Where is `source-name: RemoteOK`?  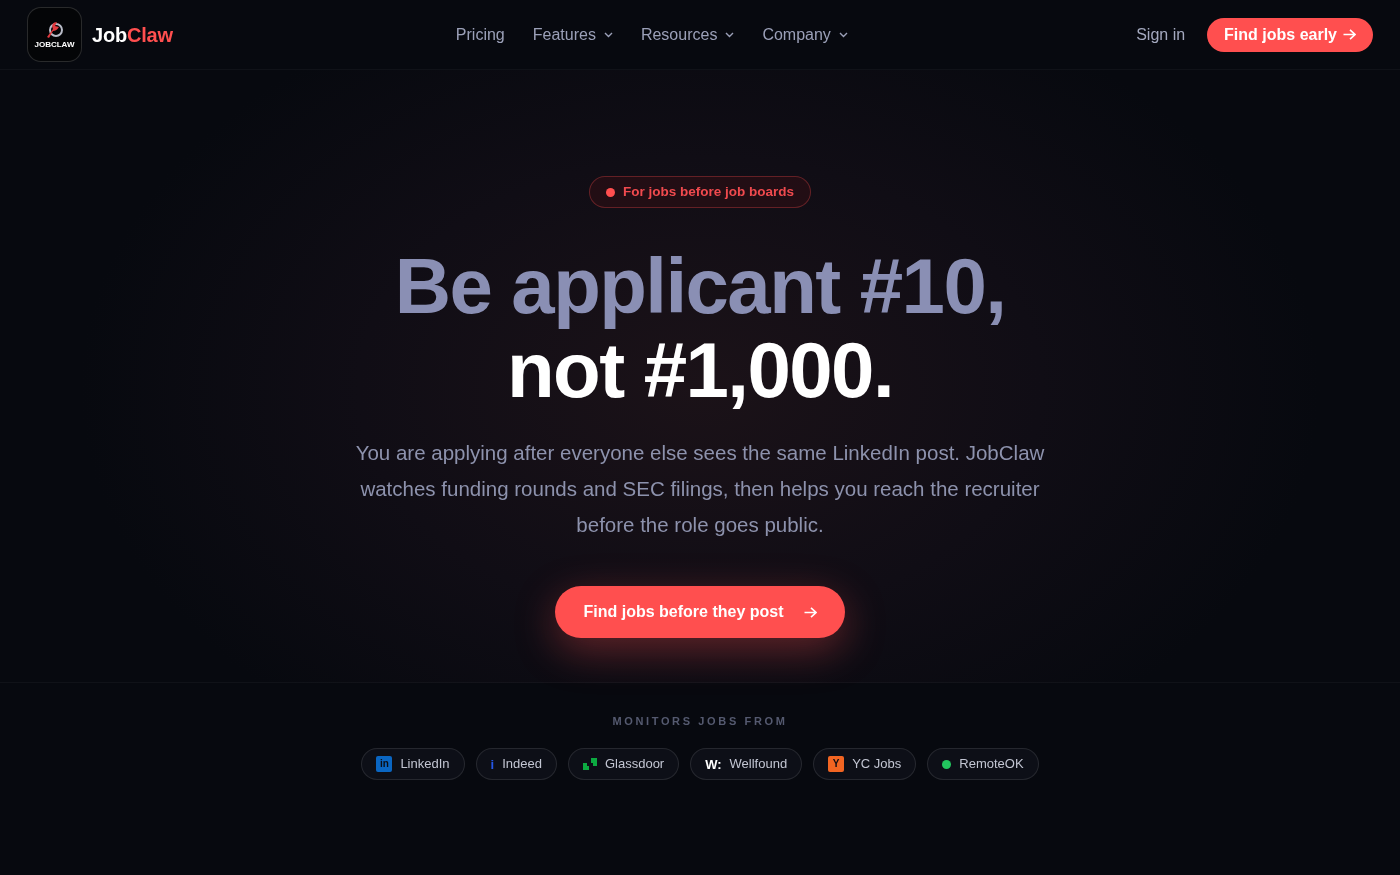 source-name: RemoteOK is located at coordinates (991, 764).